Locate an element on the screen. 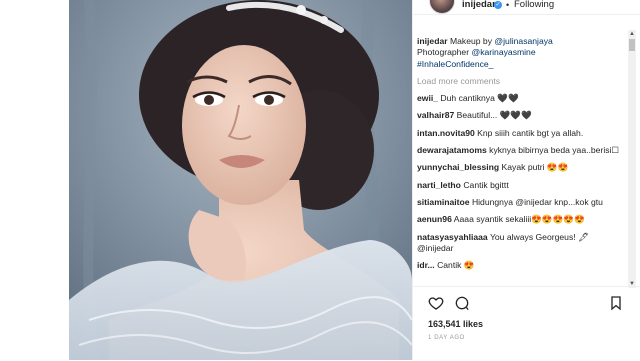 The height and width of the screenshot is (361, 640). comment: narti_letho Cantik bgittt is located at coordinates (519, 185).